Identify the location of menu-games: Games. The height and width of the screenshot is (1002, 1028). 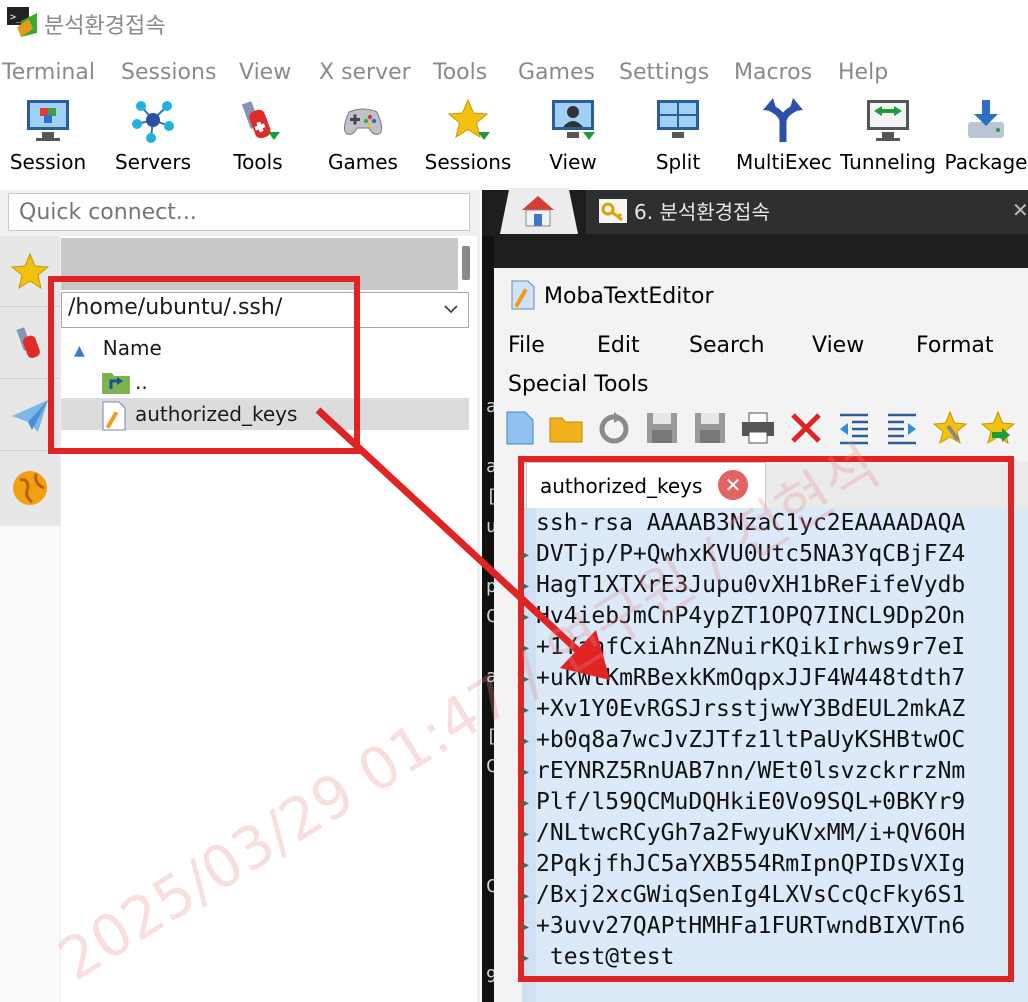
(556, 72).